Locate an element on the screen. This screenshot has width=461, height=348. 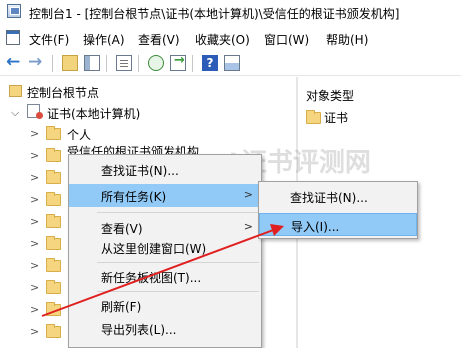
annotation-arrow-line is located at coordinates (159, 272).